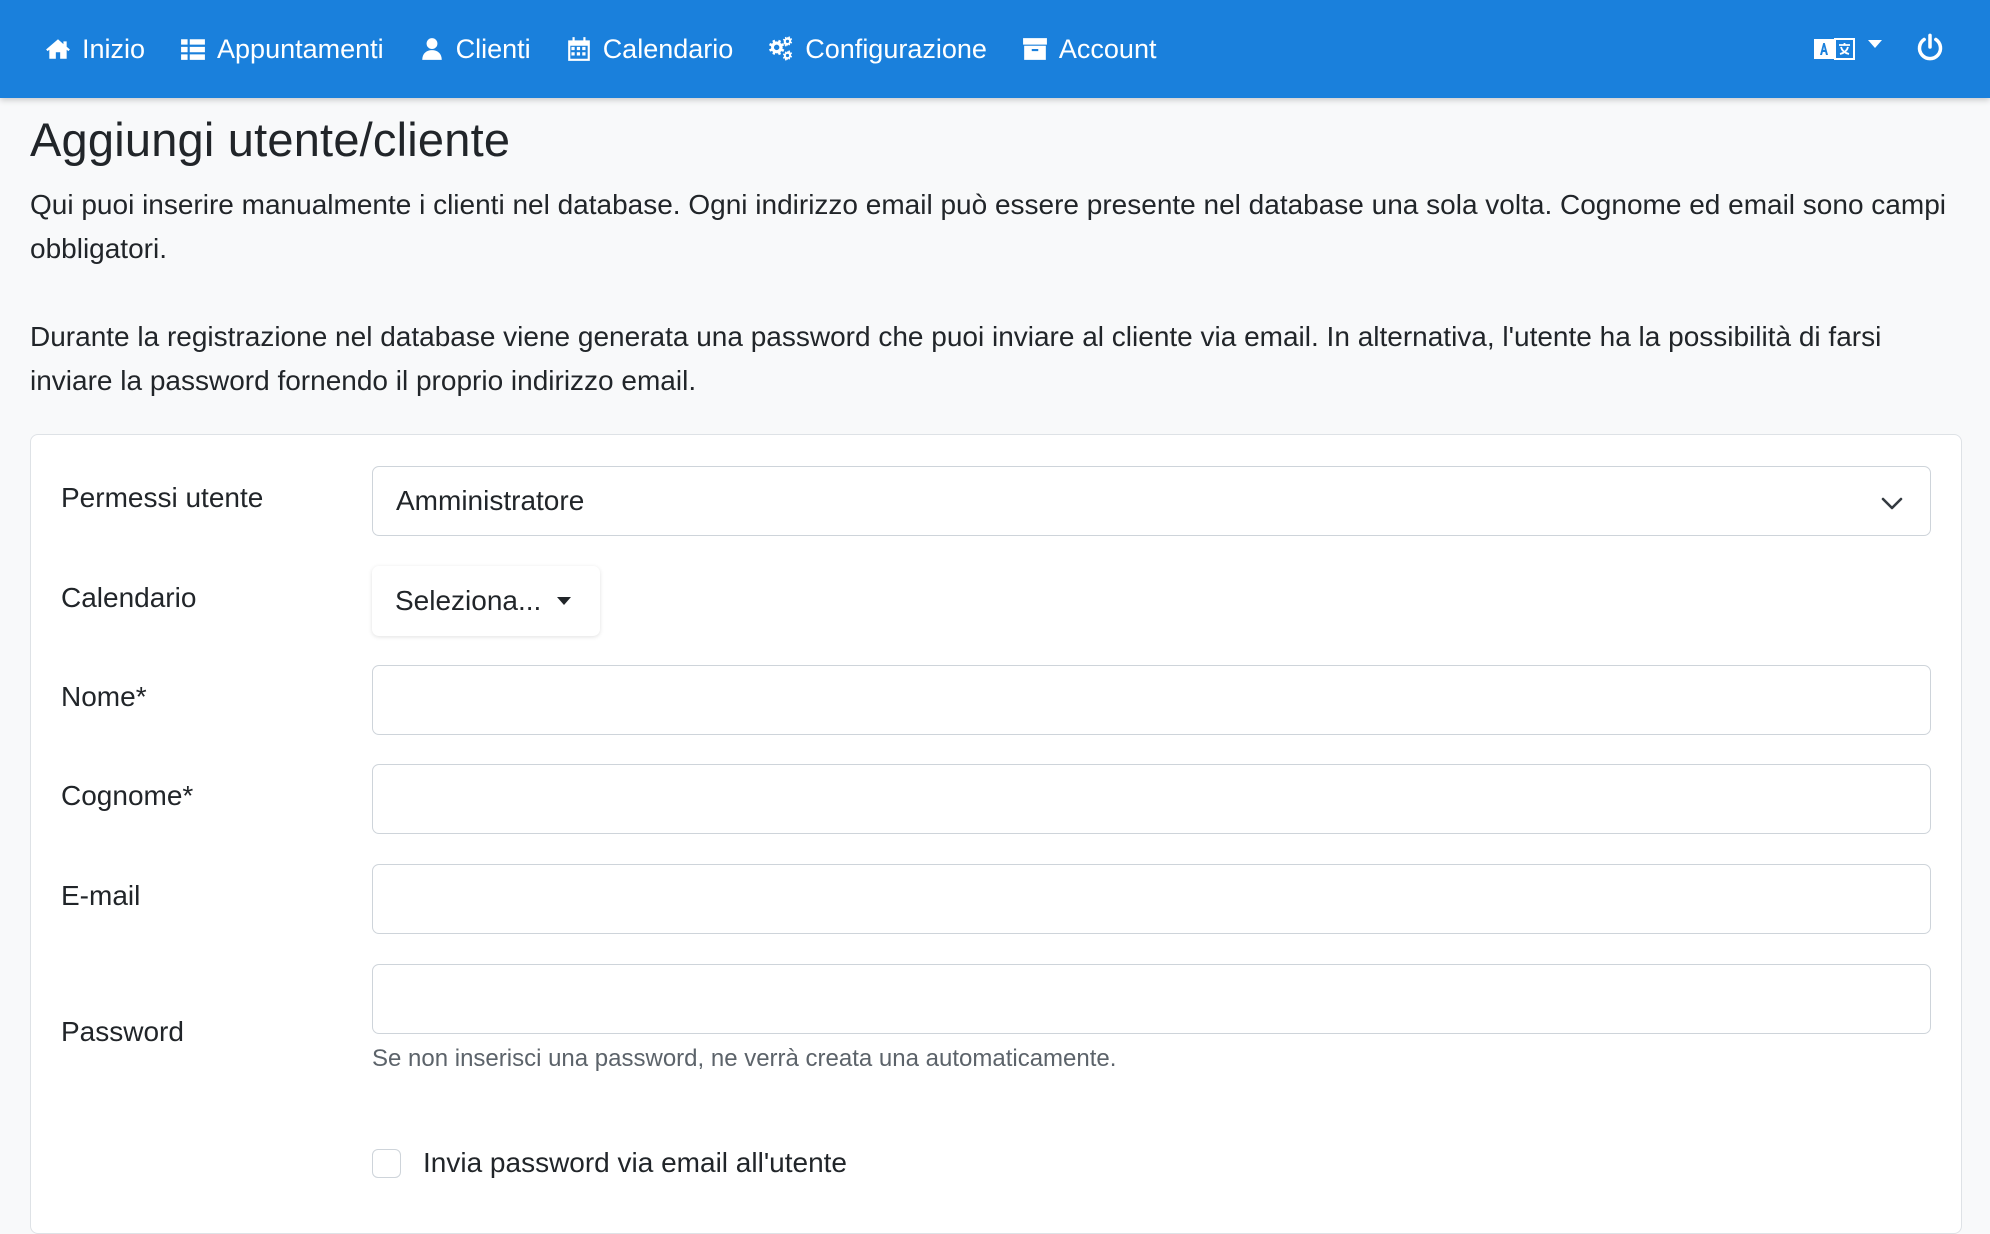 This screenshot has width=1990, height=1234. I want to click on email-label: E-mail, so click(101, 895).